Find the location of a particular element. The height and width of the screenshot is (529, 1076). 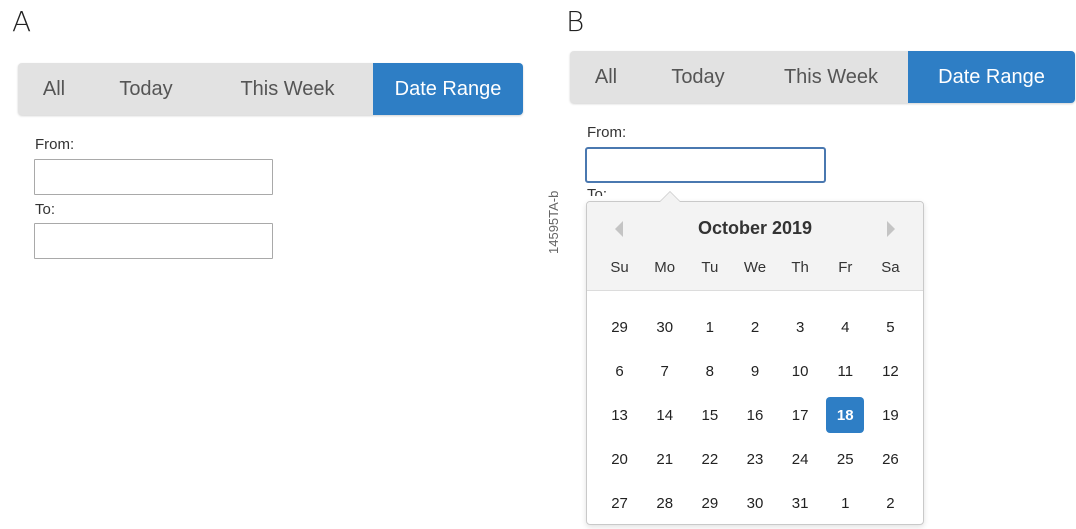

calendar-day-number: 19 is located at coordinates (890, 415).